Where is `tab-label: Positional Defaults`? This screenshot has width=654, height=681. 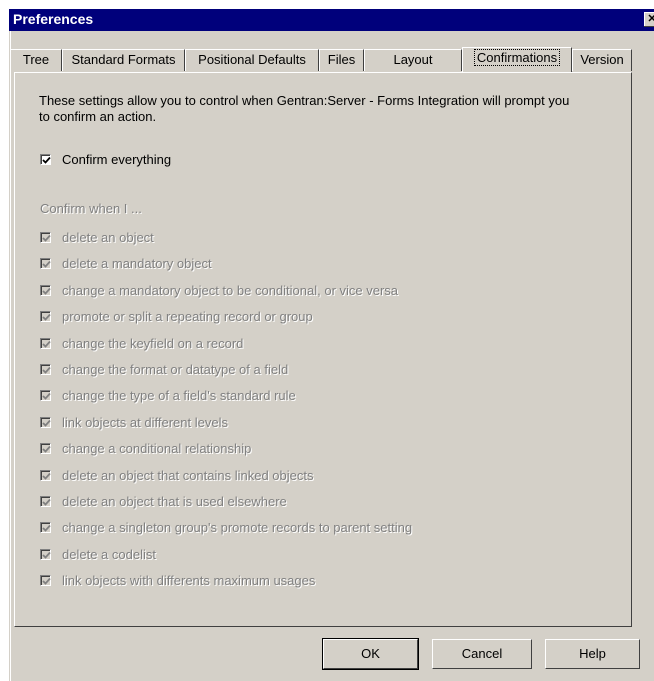 tab-label: Positional Defaults is located at coordinates (252, 59).